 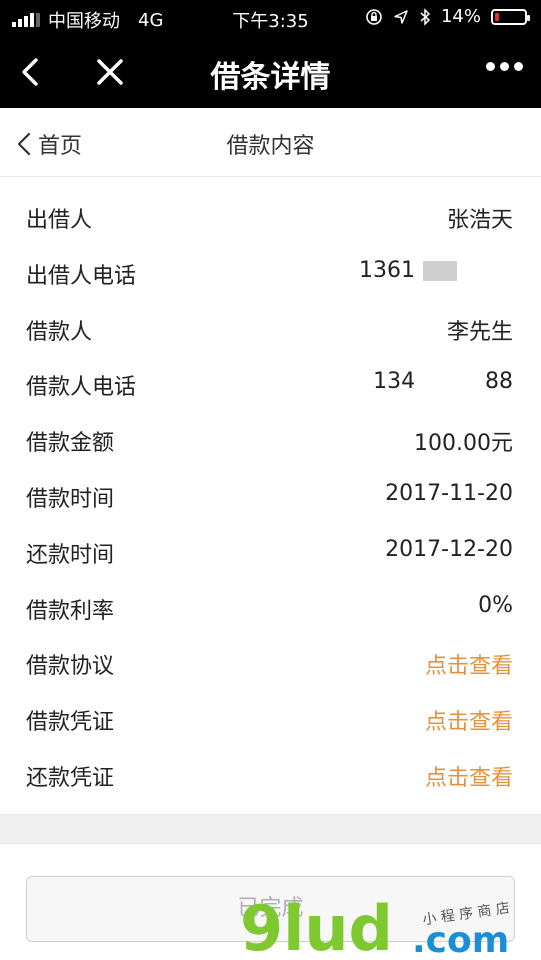 What do you see at coordinates (469, 664) in the screenshot?
I see `view-agreement-link: 点击查看` at bounding box center [469, 664].